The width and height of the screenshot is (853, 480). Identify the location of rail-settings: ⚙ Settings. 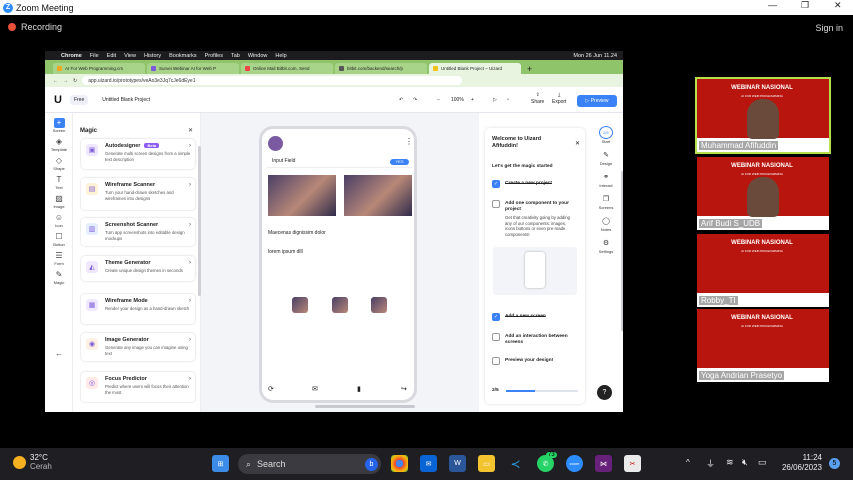
(606, 246).